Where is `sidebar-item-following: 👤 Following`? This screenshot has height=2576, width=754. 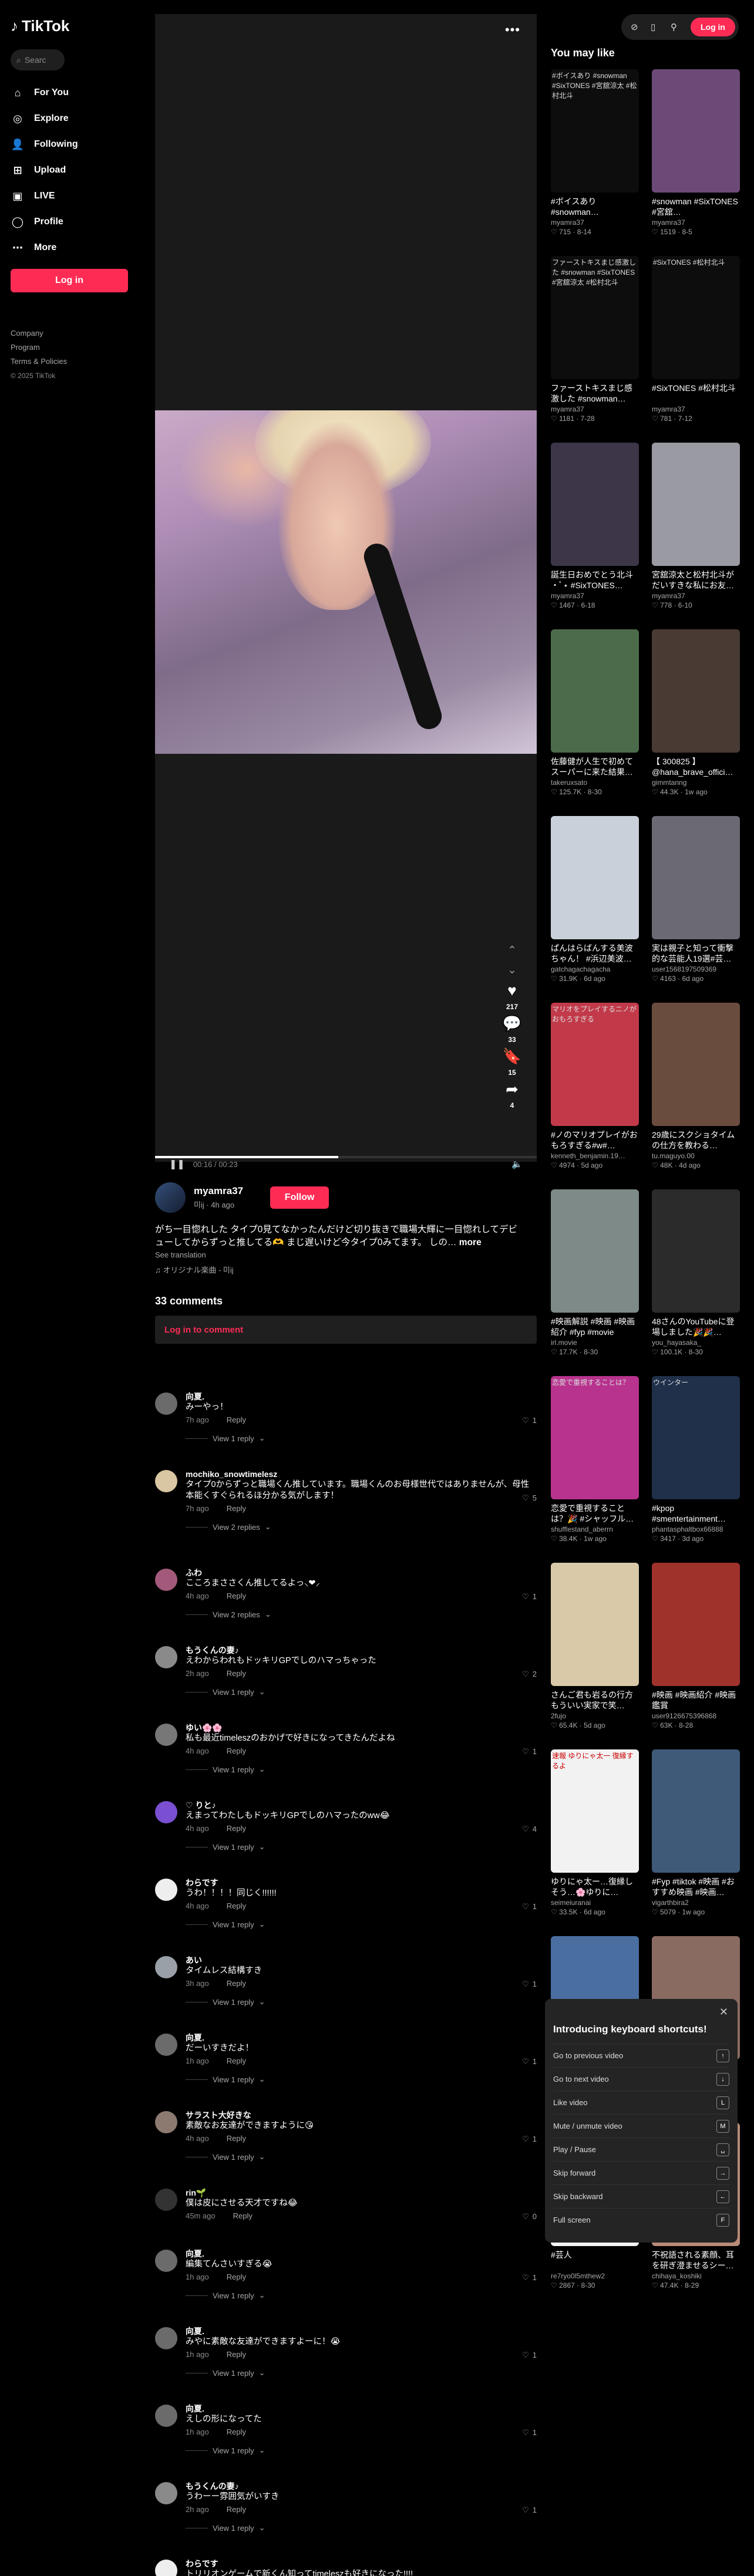 sidebar-item-following: 👤 Following is located at coordinates (70, 144).